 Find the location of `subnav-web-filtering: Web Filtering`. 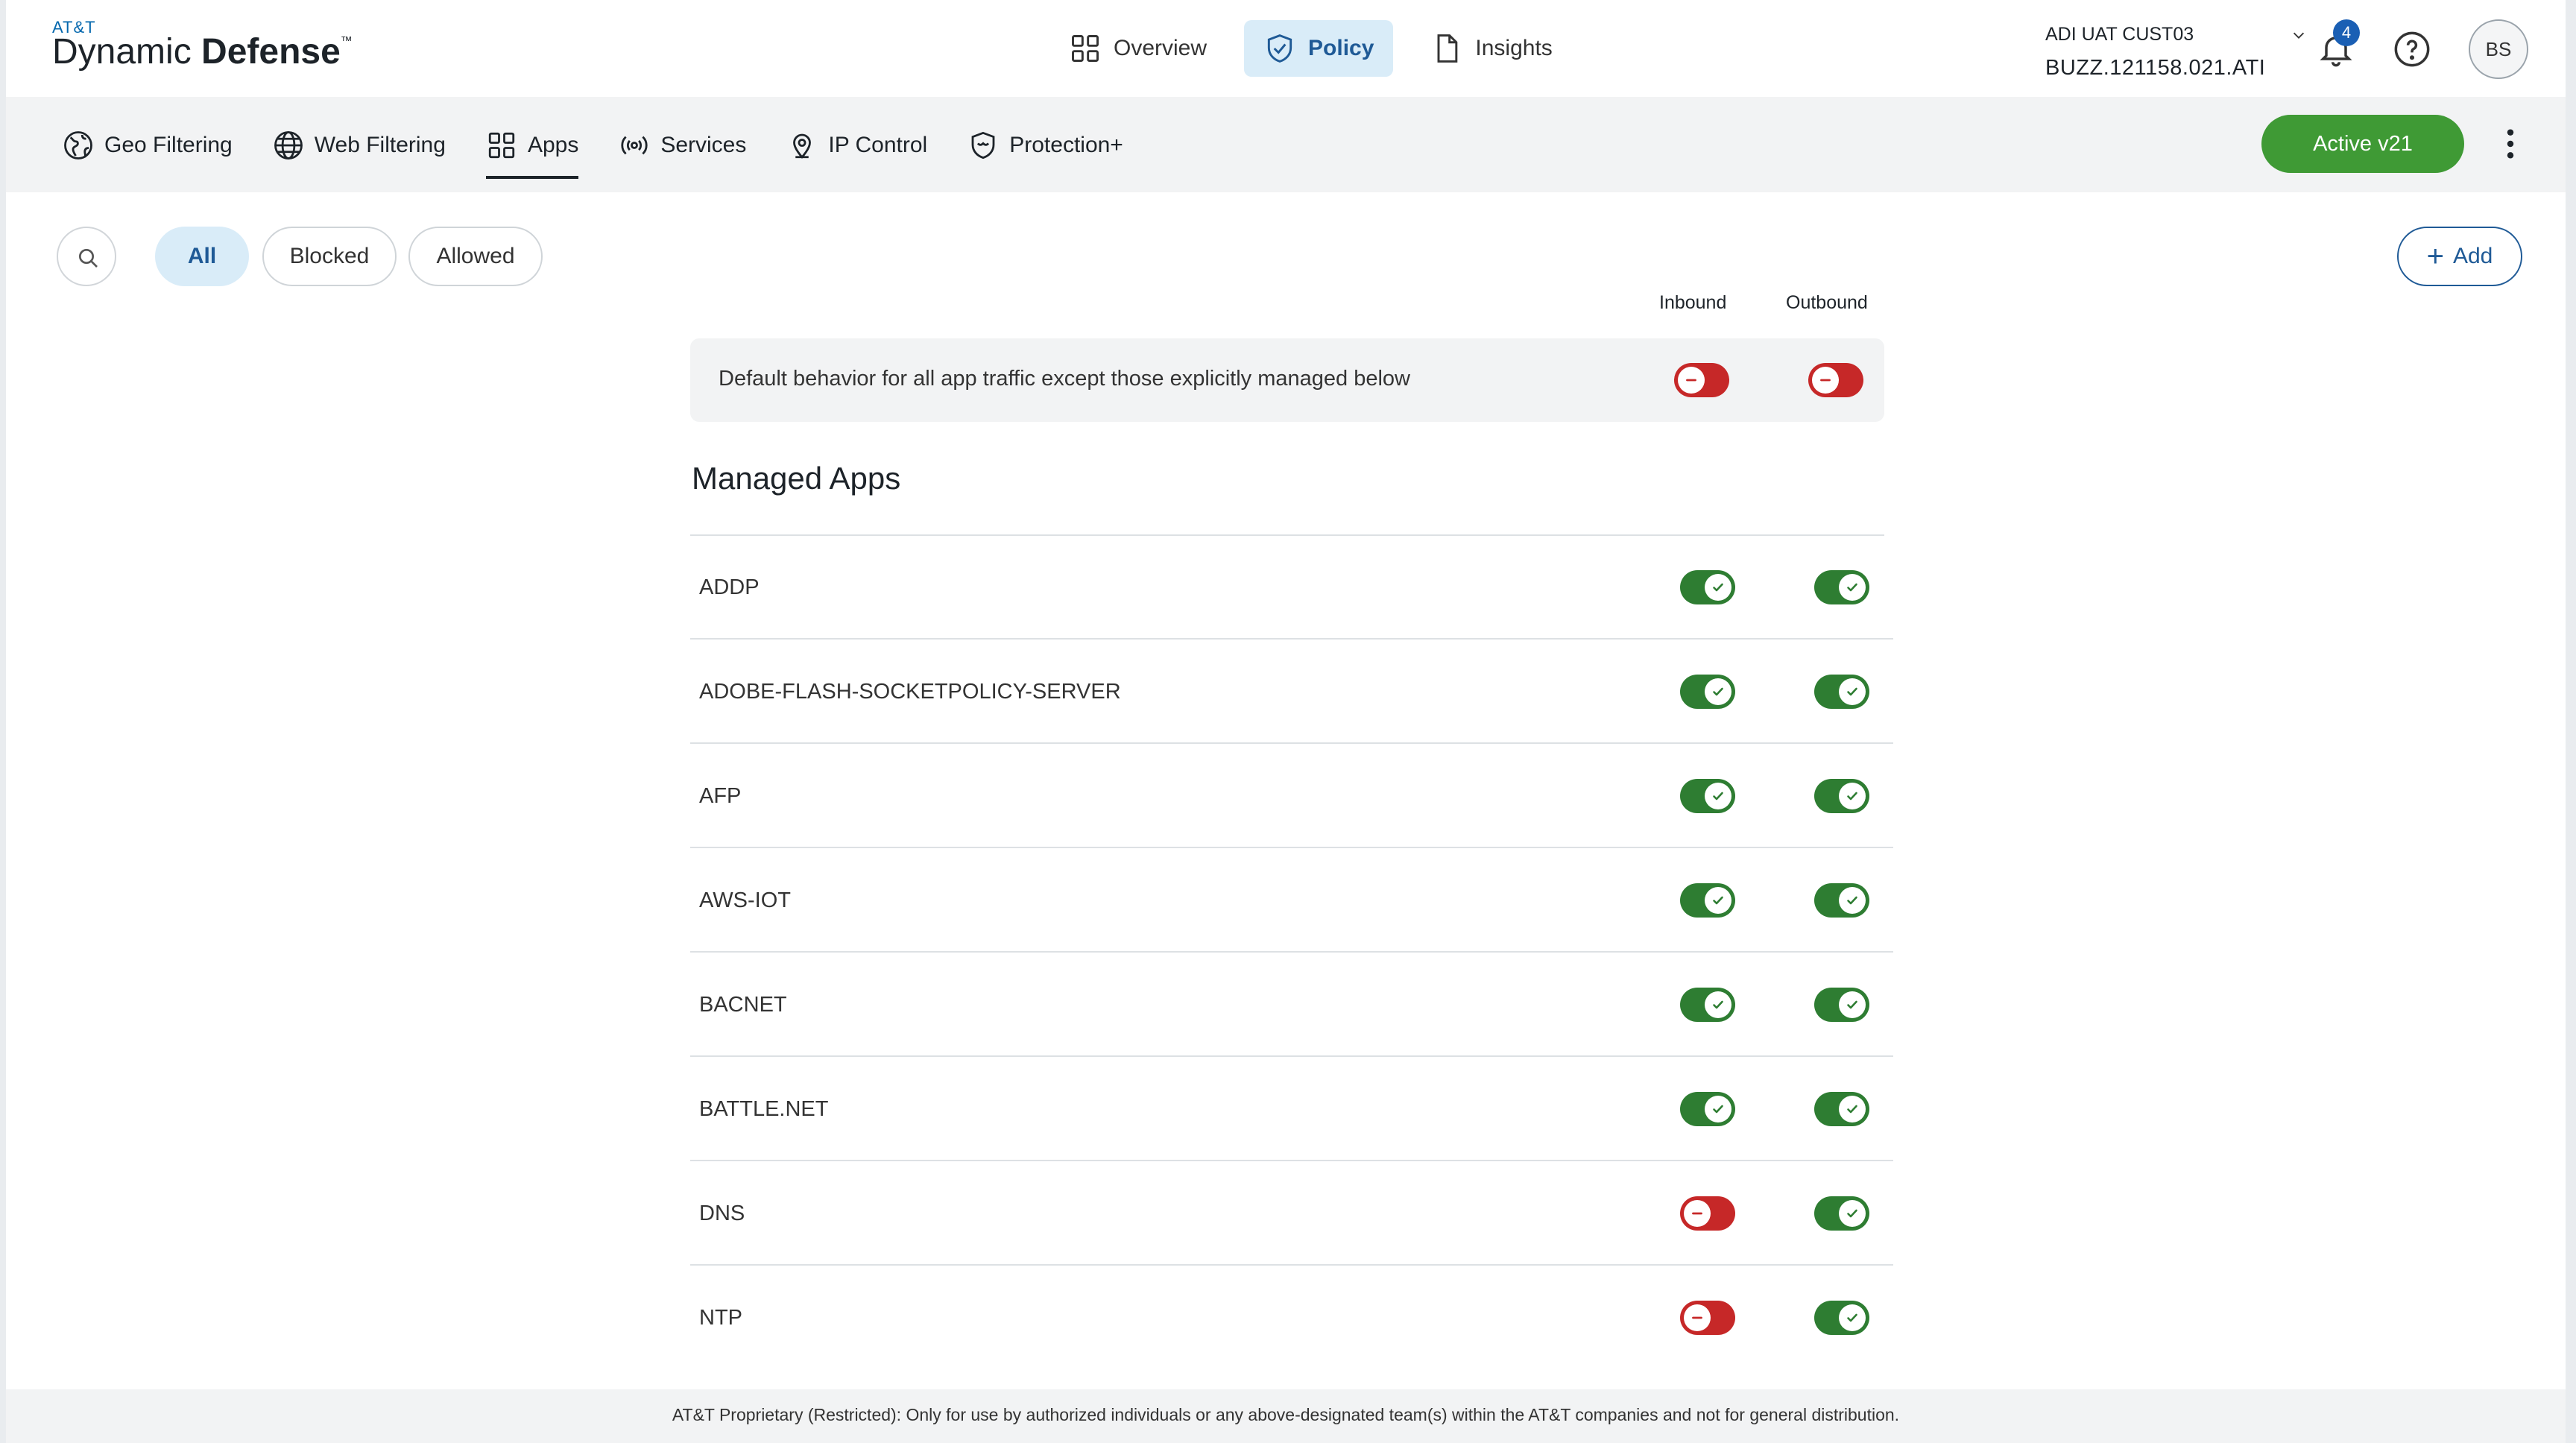

subnav-web-filtering: Web Filtering is located at coordinates (360, 145).